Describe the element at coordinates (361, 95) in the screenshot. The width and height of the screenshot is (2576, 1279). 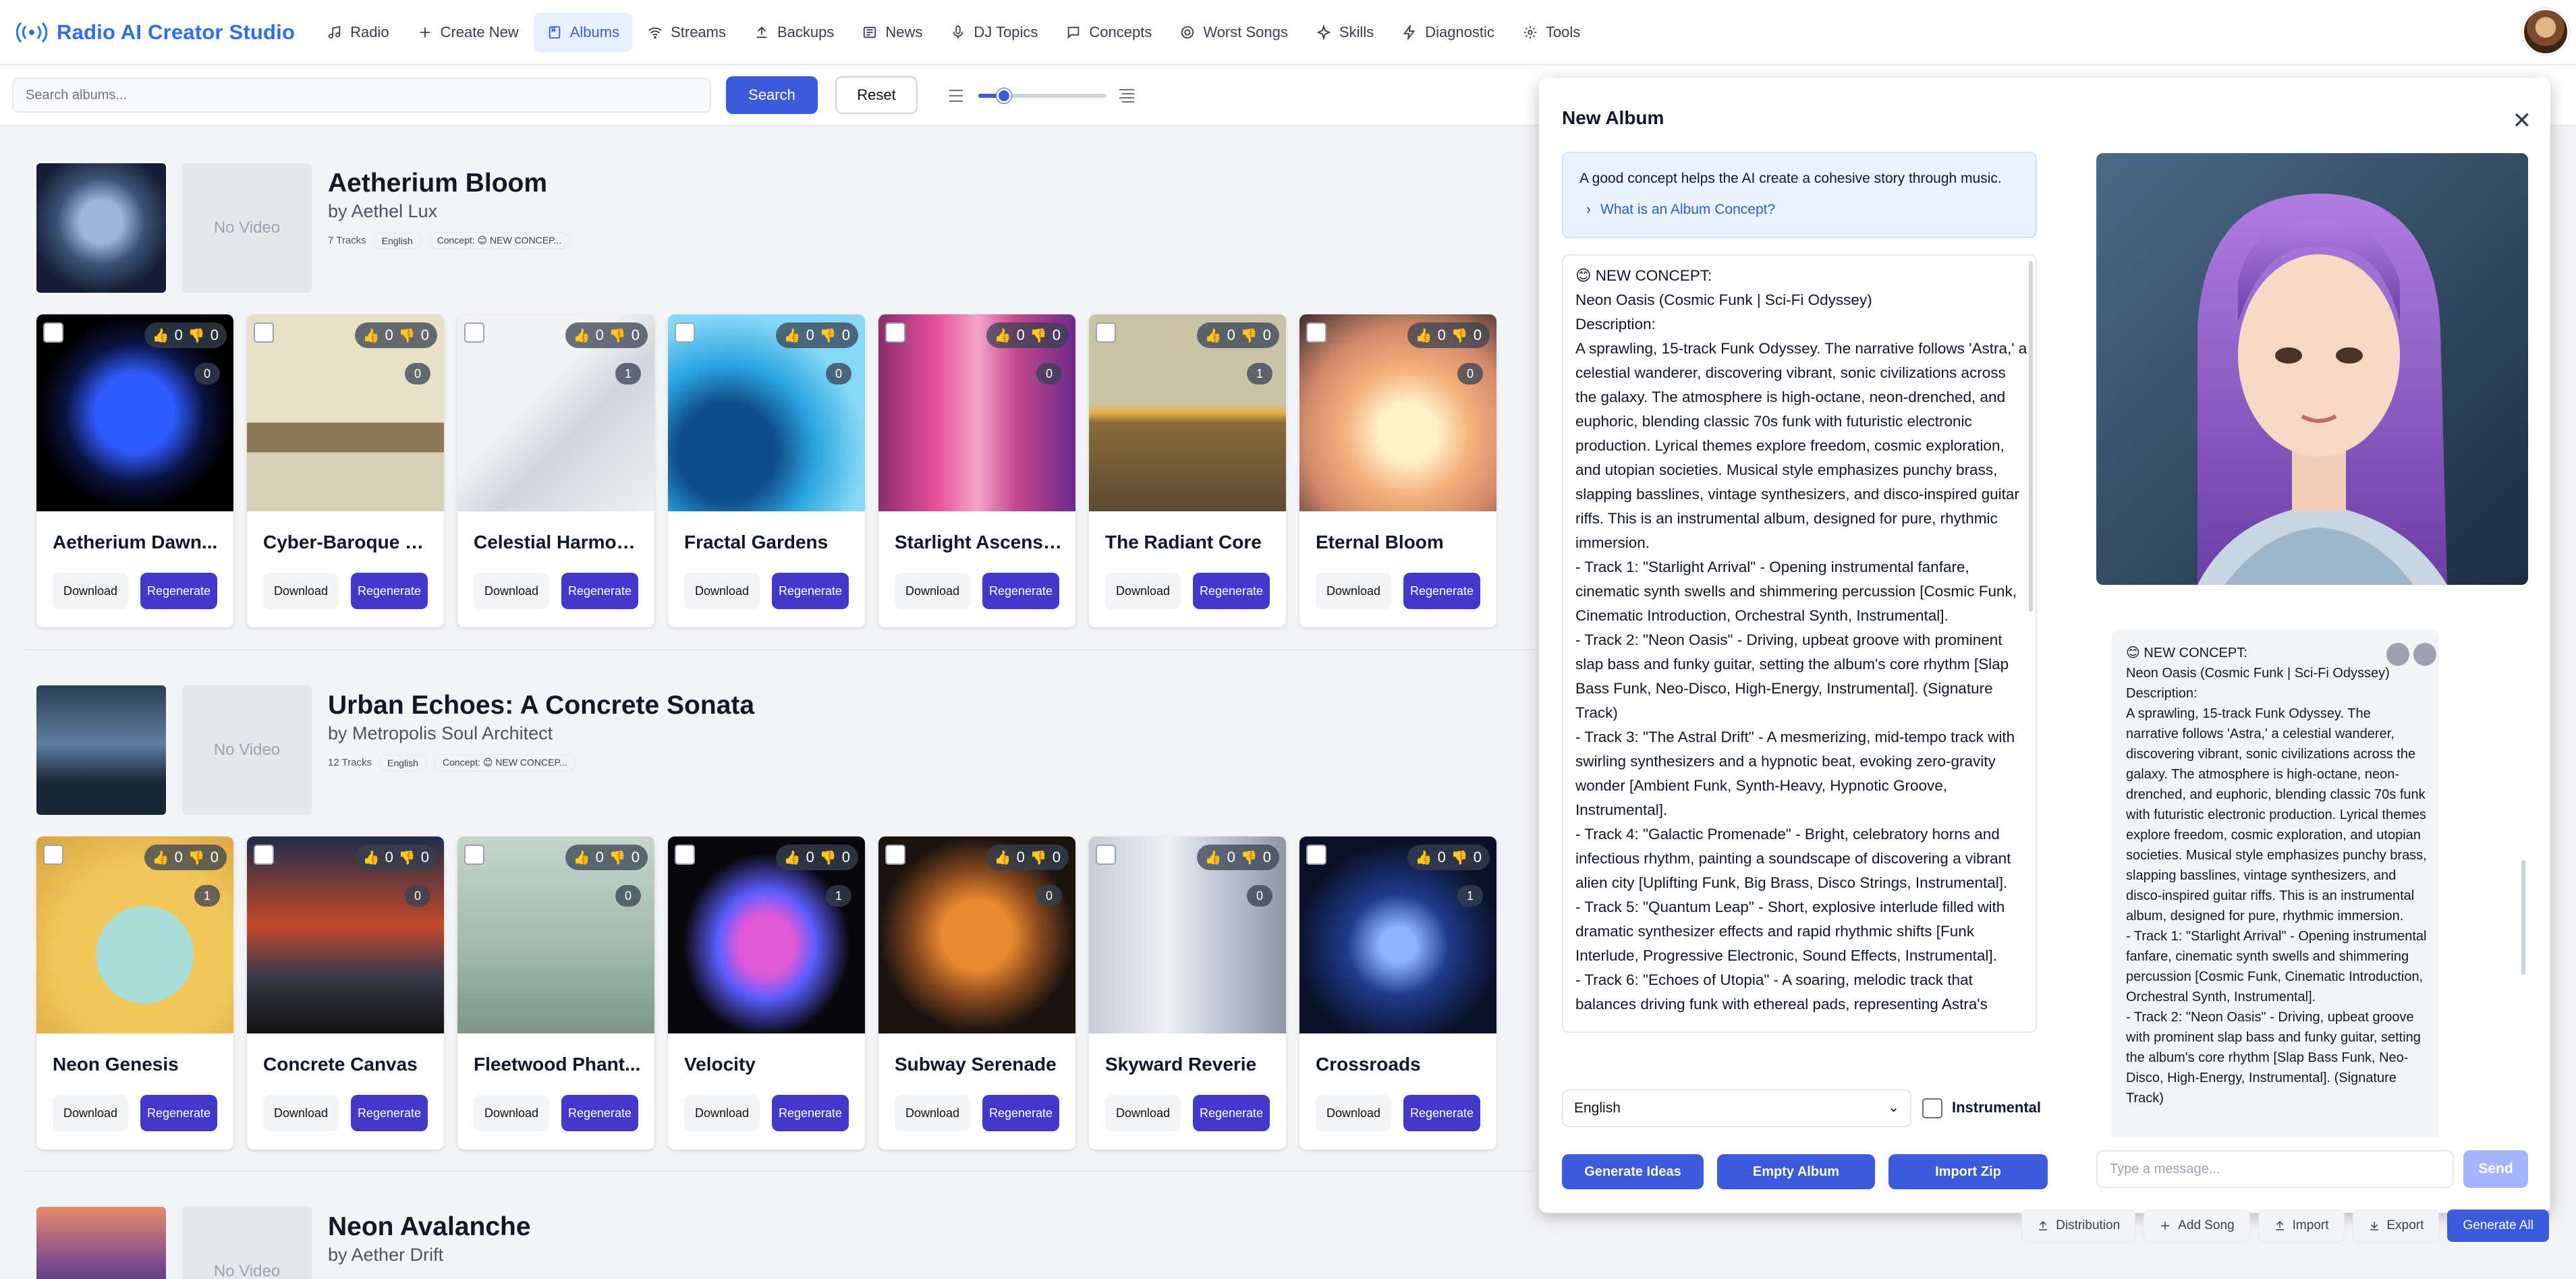
I see `search-input` at that location.